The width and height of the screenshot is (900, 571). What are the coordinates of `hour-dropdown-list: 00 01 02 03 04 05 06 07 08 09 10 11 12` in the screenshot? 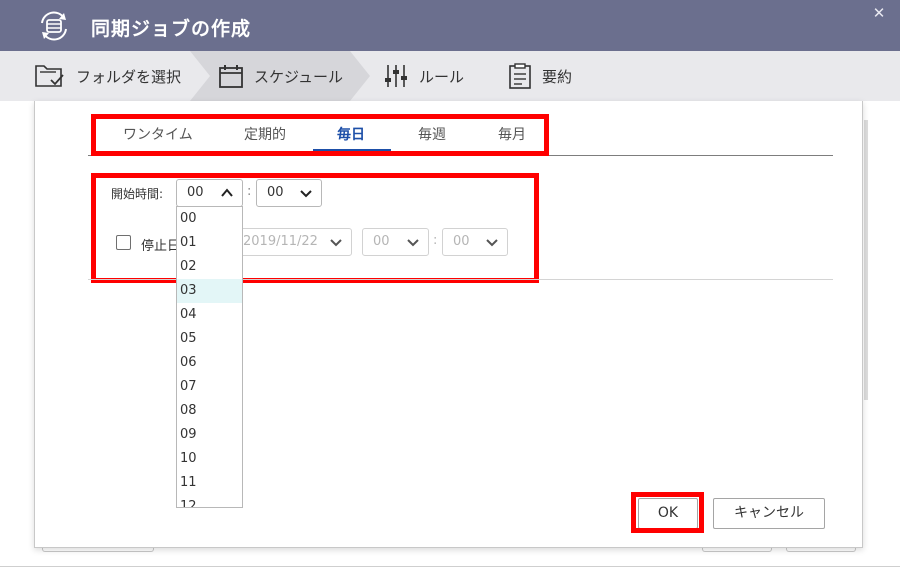 It's located at (209, 357).